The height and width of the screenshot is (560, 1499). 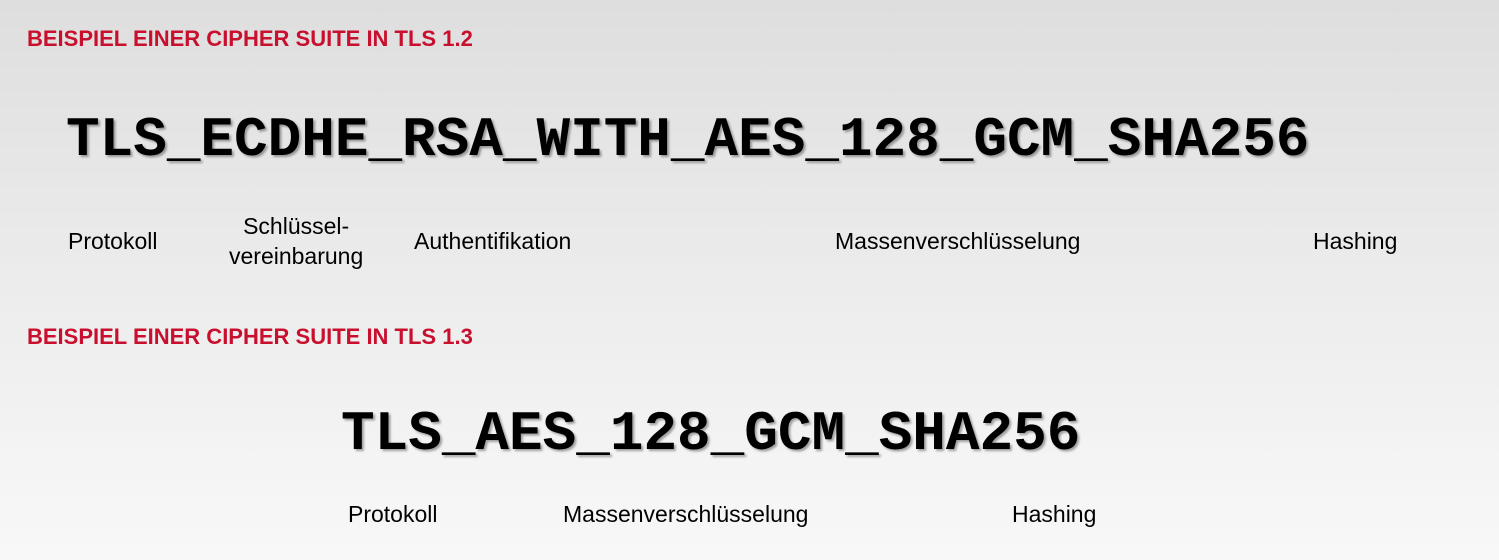 What do you see at coordinates (493, 241) in the screenshot?
I see `tls12-label-authentication: Authentifikation` at bounding box center [493, 241].